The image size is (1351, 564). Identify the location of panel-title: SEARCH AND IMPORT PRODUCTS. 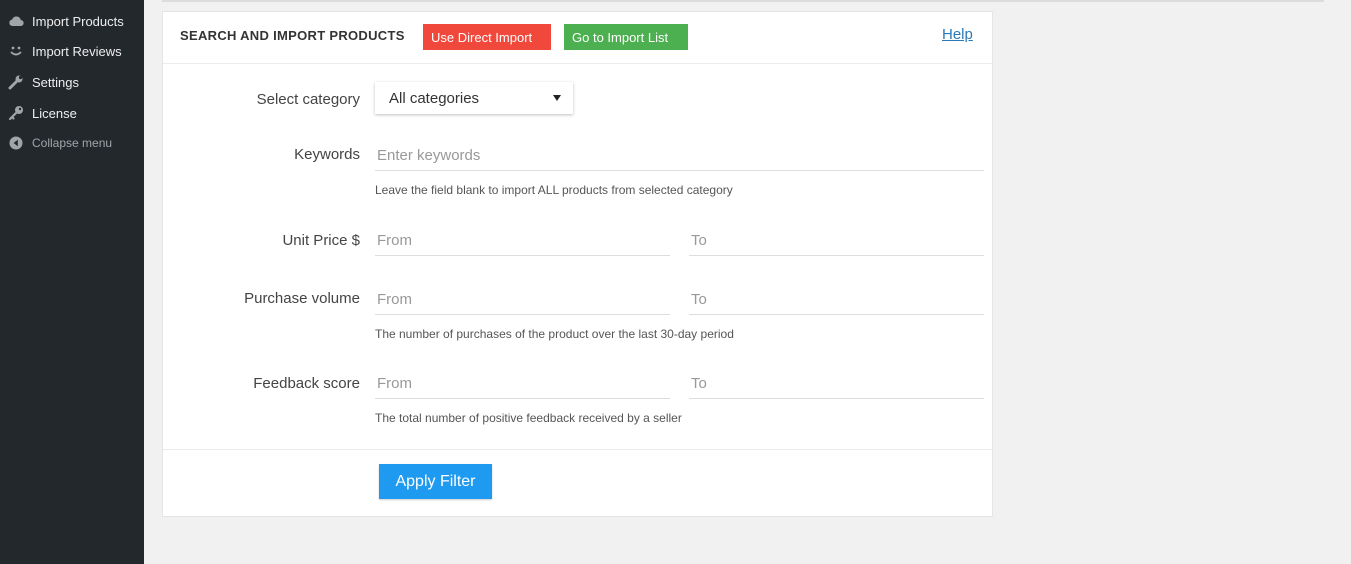
(292, 35).